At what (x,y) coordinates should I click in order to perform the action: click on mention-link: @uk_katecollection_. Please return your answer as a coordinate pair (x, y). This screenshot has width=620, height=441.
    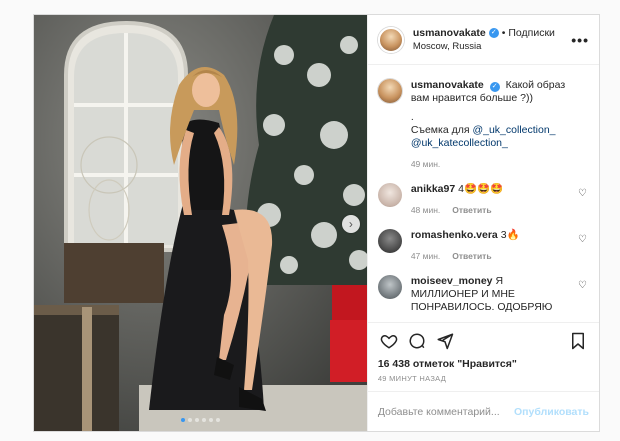
    Looking at the image, I should click on (459, 143).